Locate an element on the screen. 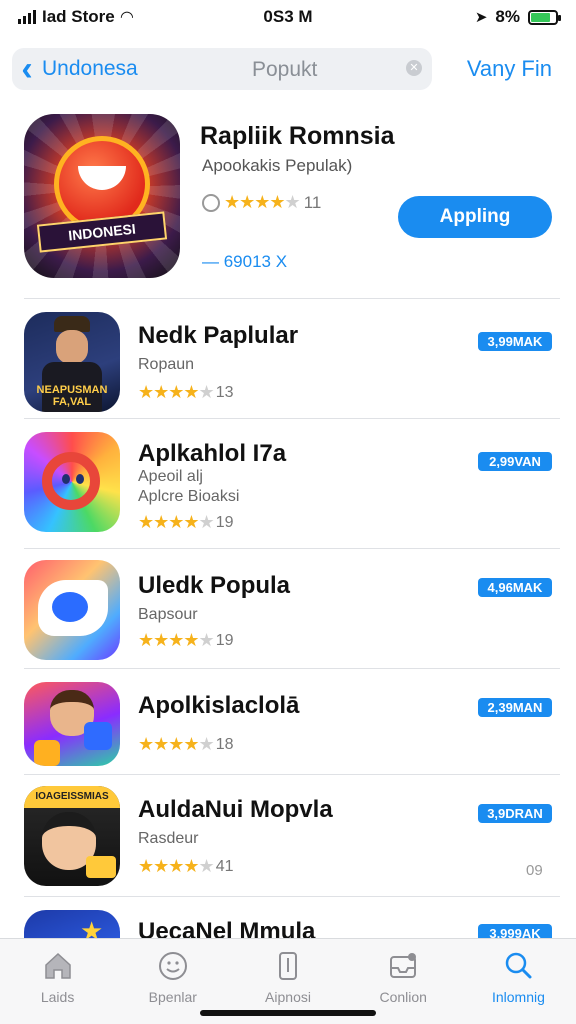 The height and width of the screenshot is (1024, 576). home-indicator is located at coordinates (288, 1013).